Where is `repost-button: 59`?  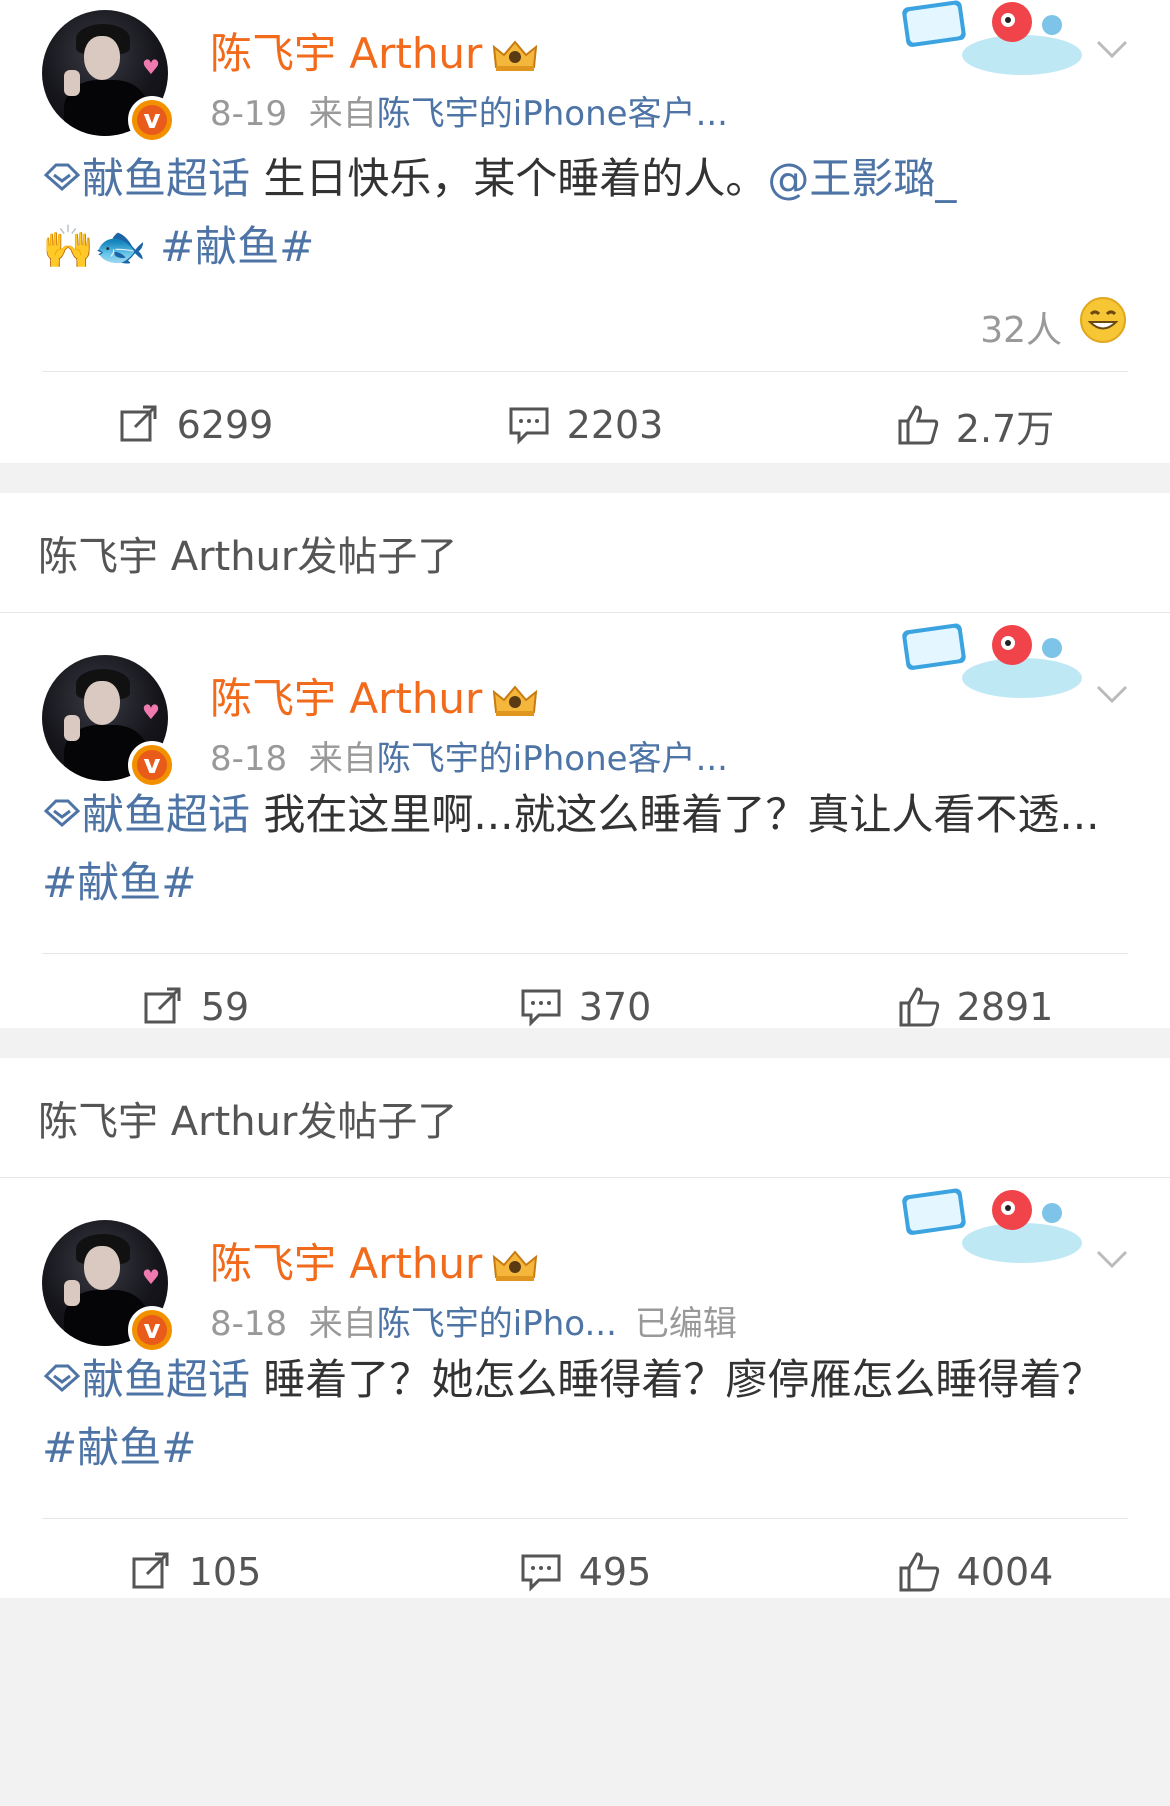
repost-button: 59 is located at coordinates (195, 1007).